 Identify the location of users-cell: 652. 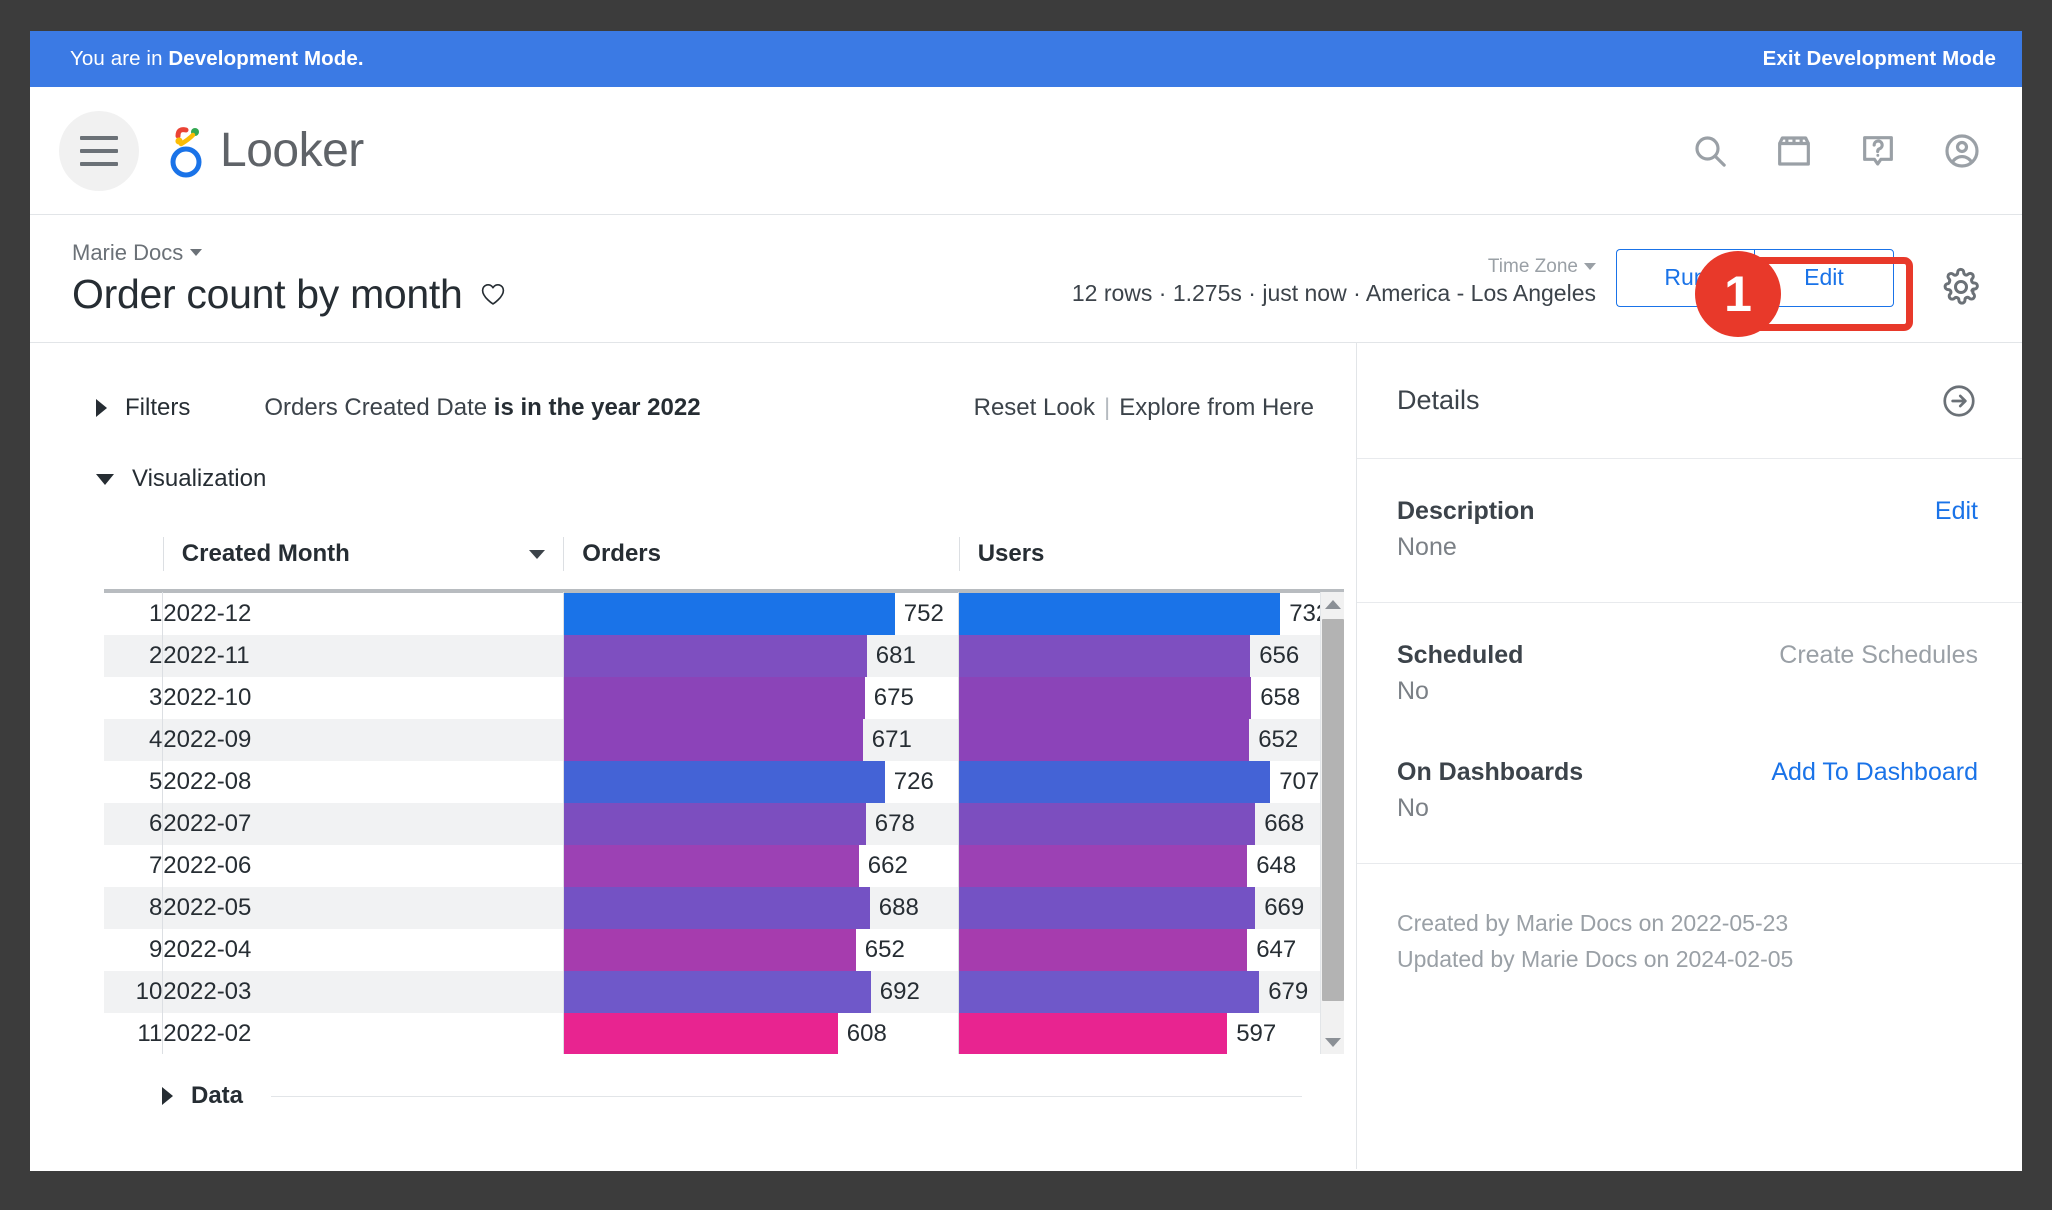
(1151, 740).